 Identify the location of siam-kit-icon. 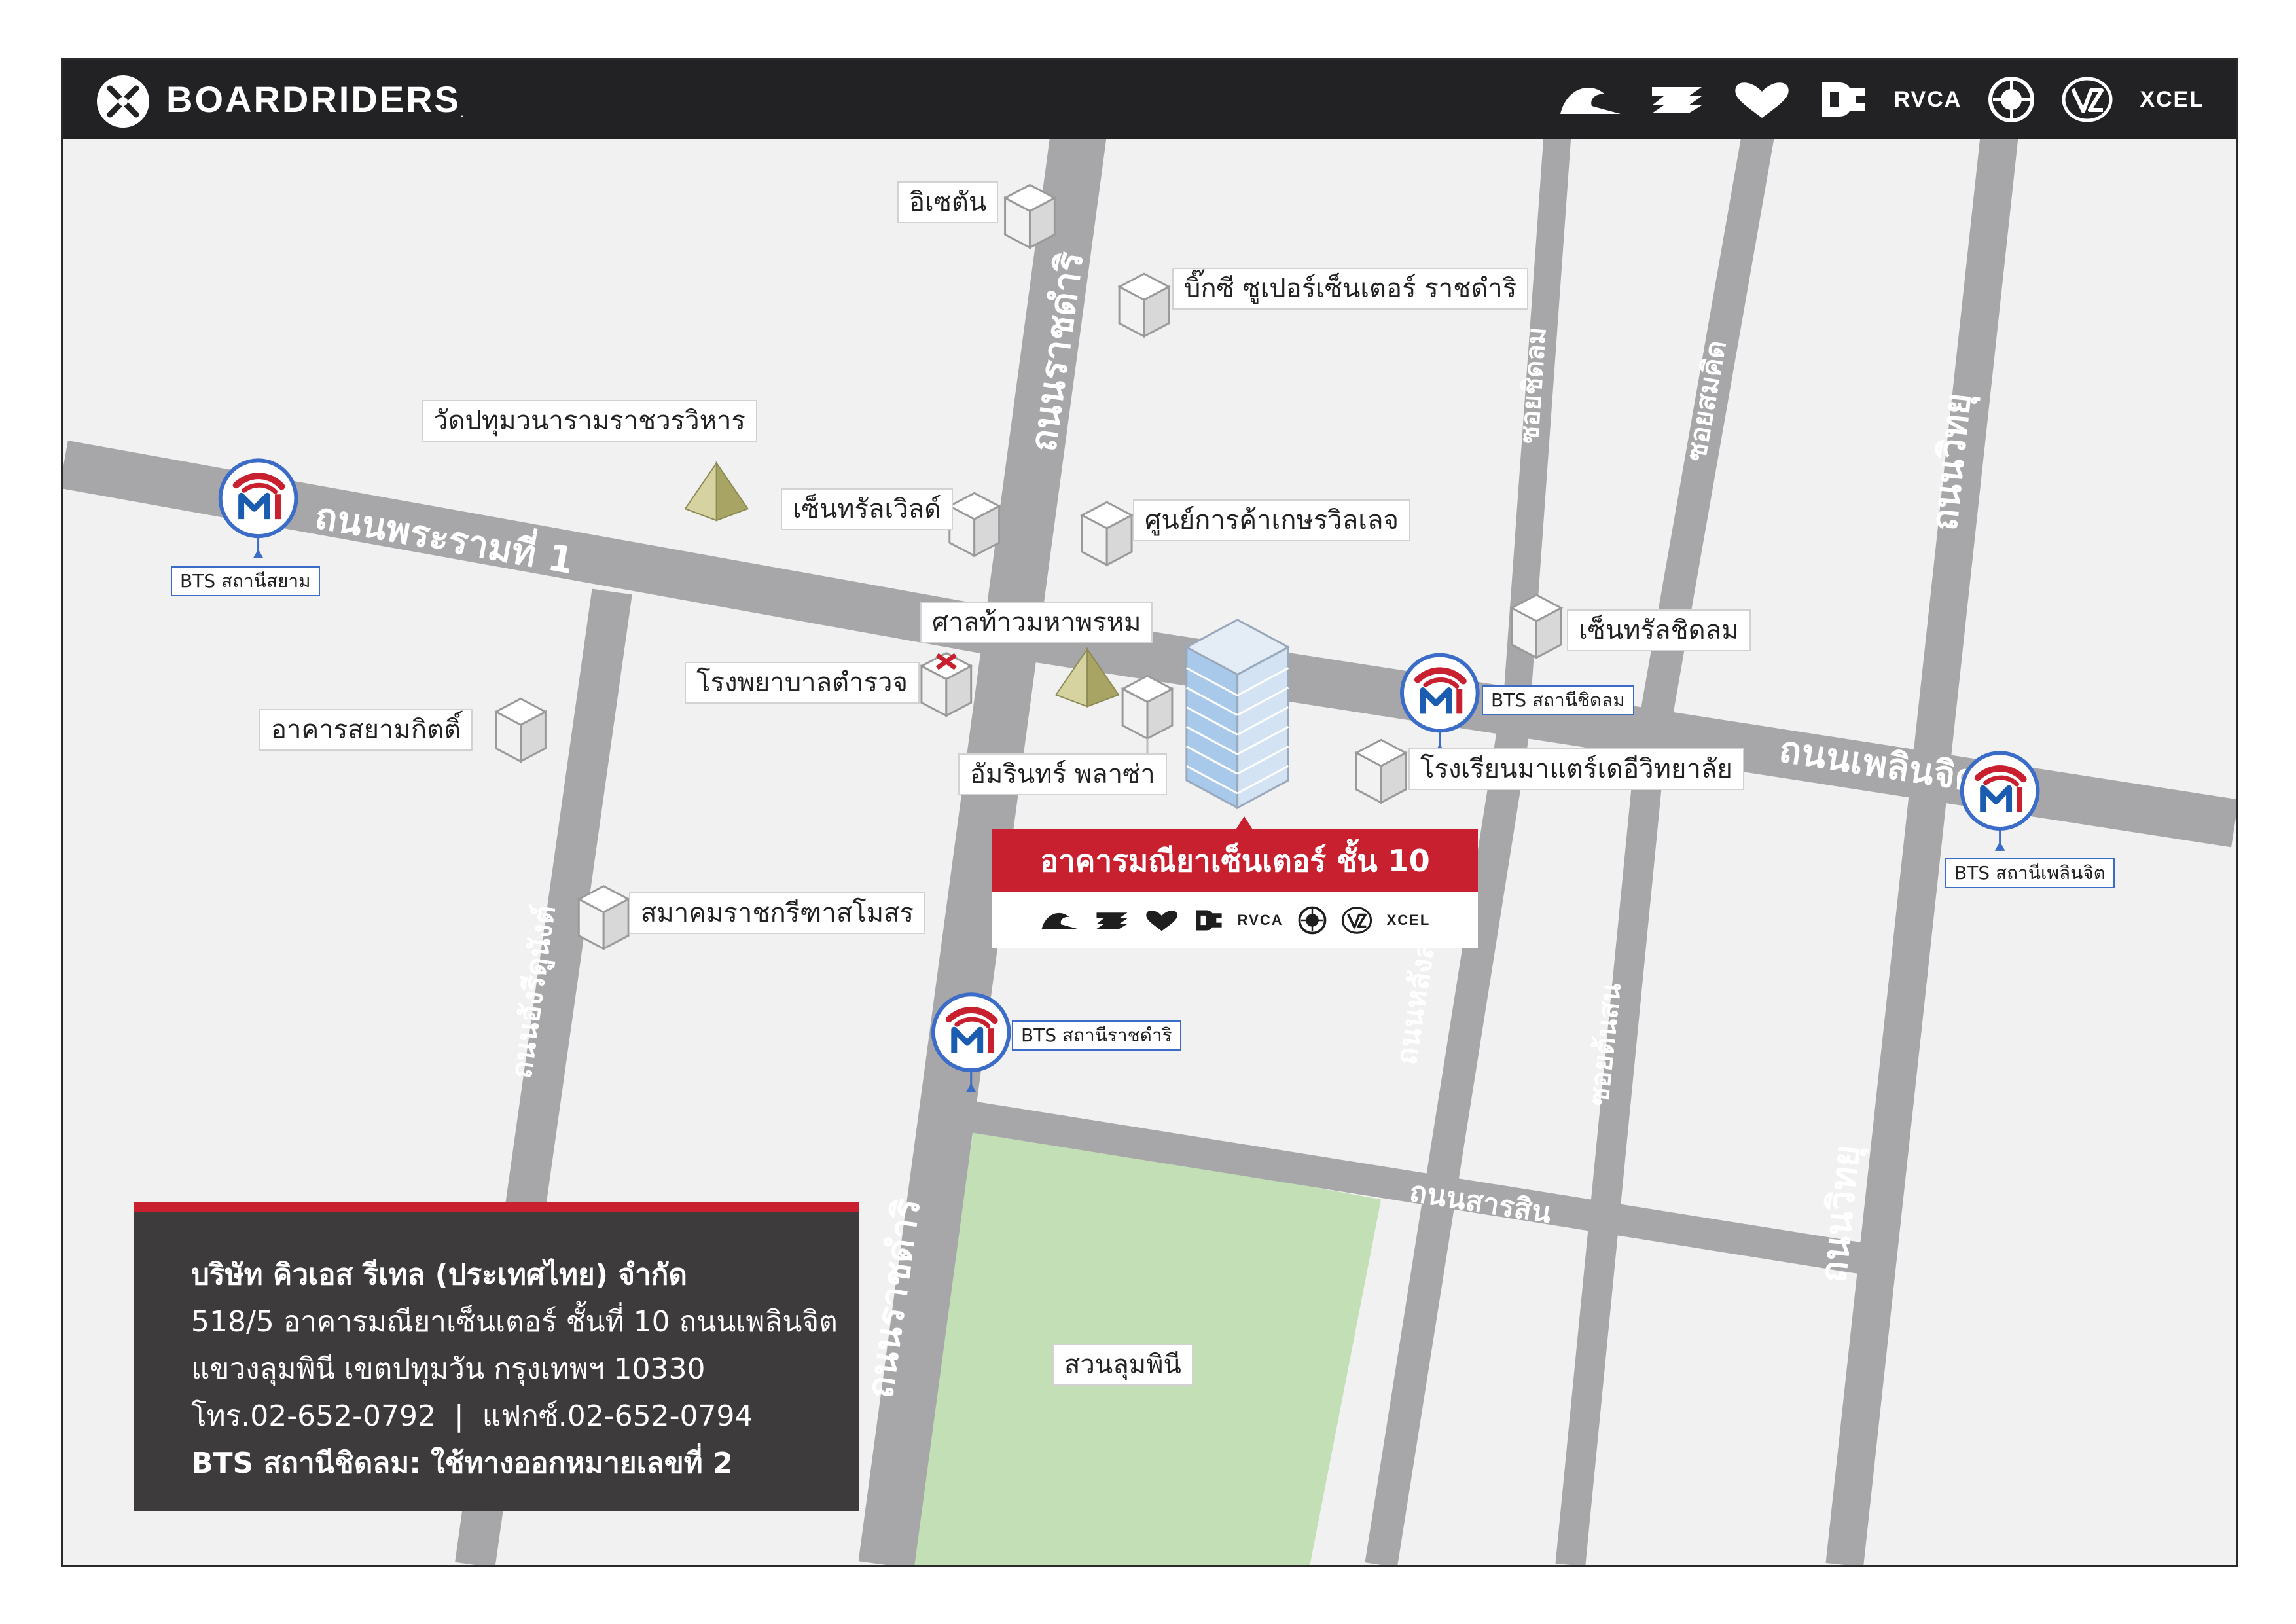
(521, 730).